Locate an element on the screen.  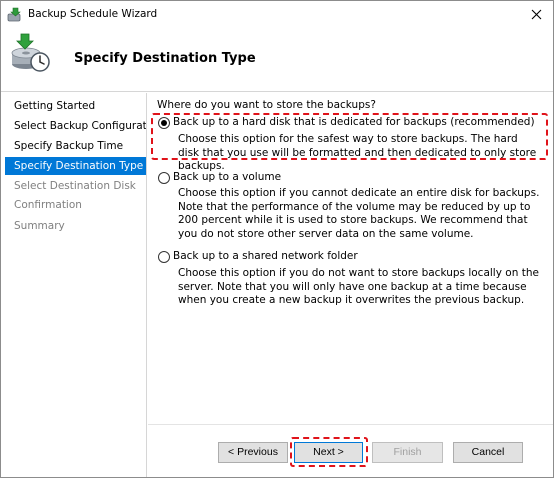
previous-button: < Previous is located at coordinates (253, 452).